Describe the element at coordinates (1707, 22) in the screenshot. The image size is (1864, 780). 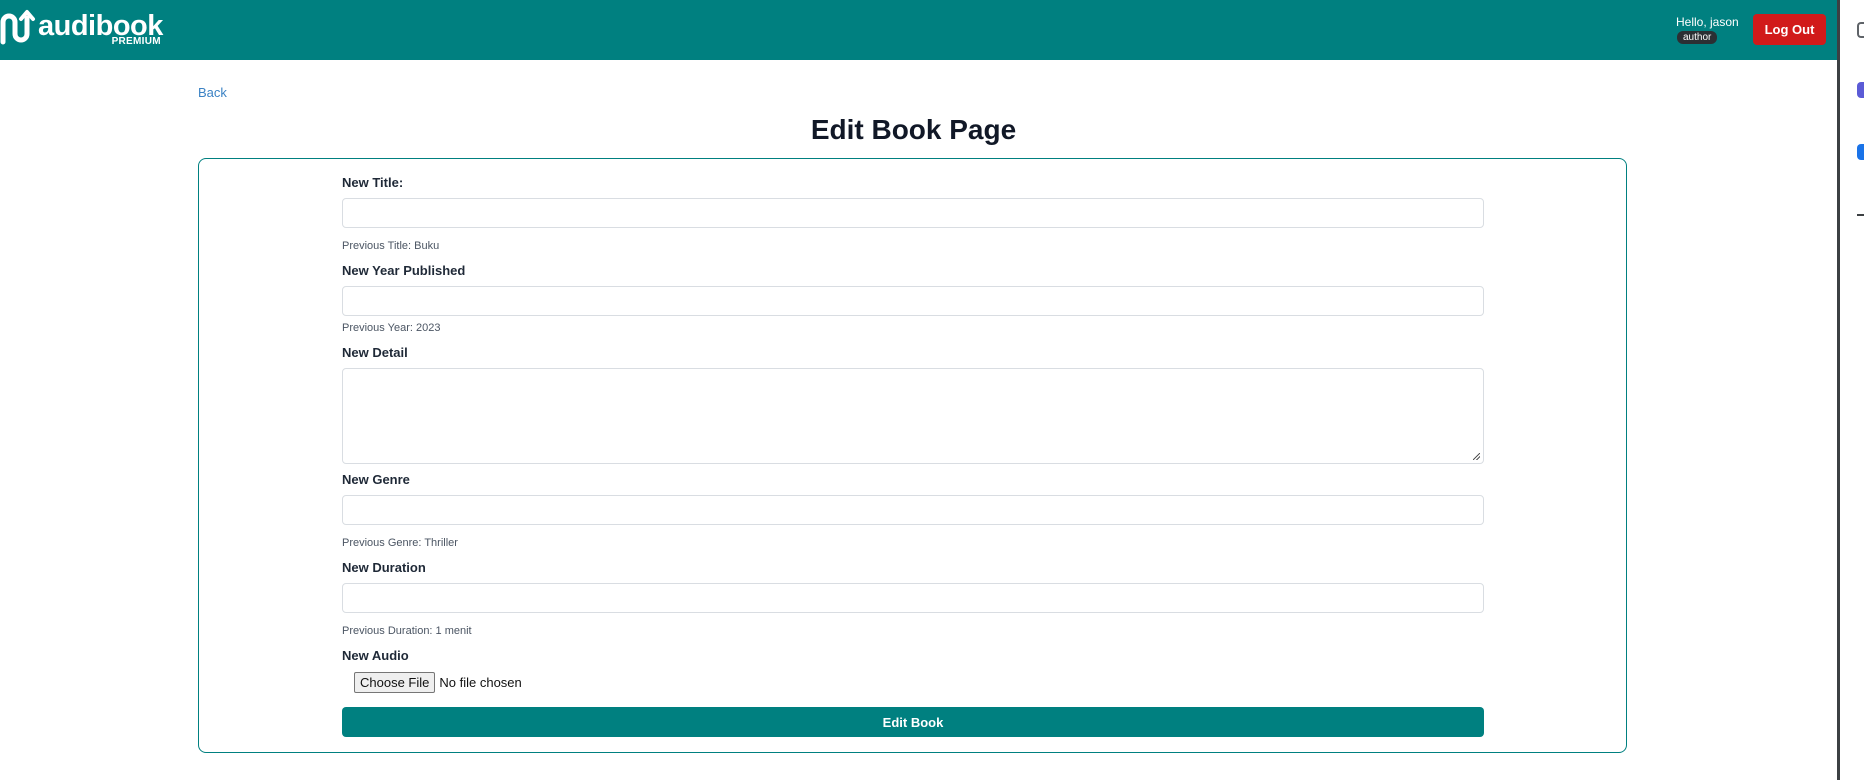
I see `user-greeting: Hello, jason` at that location.